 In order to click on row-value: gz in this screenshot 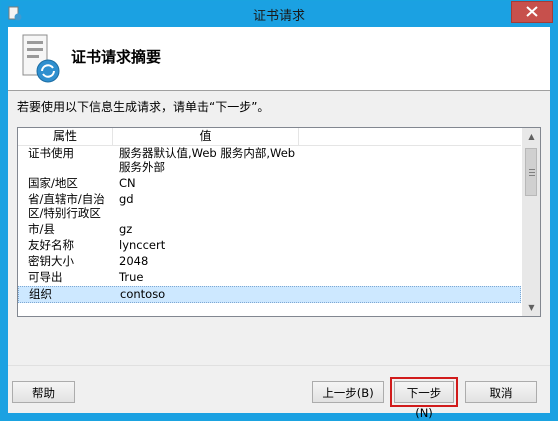, I will do `click(126, 229)`.